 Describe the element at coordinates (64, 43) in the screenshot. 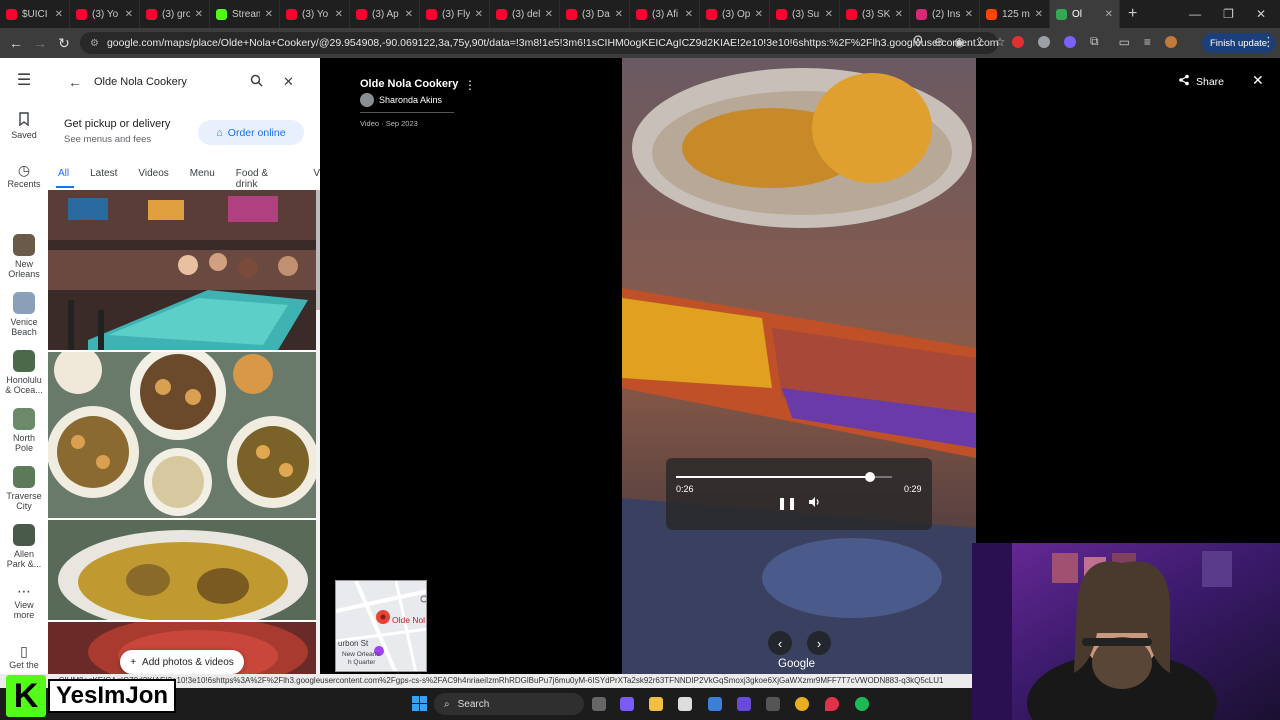

I see `reload-icon: ↻` at that location.